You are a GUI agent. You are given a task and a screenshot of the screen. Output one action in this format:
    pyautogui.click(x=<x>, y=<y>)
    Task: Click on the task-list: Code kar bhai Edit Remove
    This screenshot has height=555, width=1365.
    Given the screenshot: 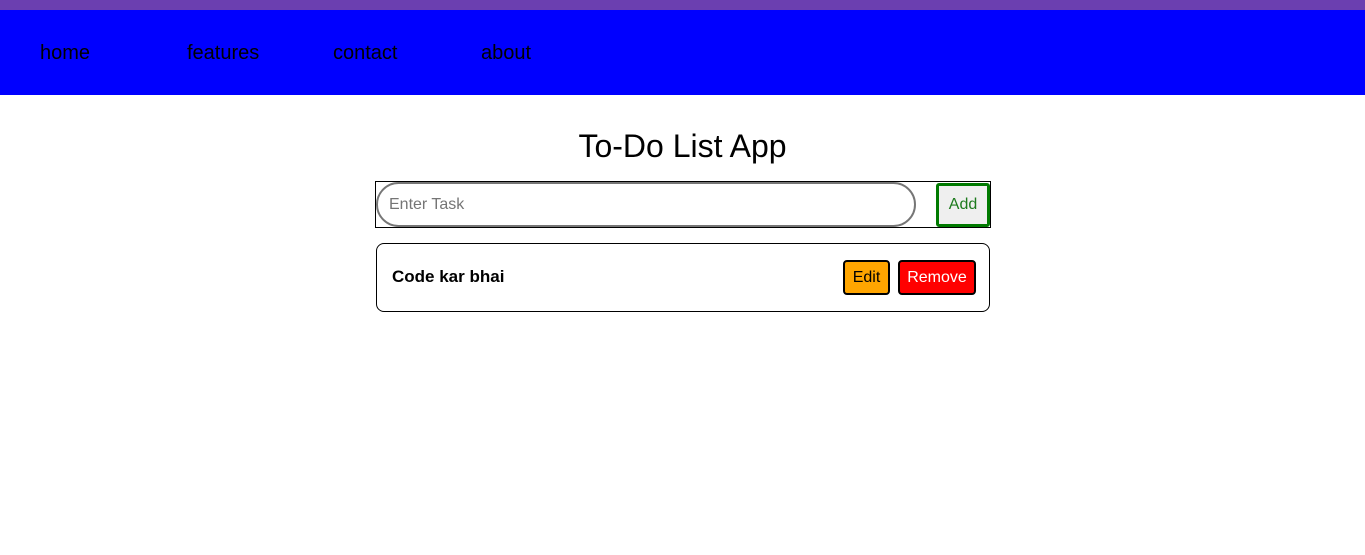 What is the action you would take?
    pyautogui.click(x=683, y=277)
    